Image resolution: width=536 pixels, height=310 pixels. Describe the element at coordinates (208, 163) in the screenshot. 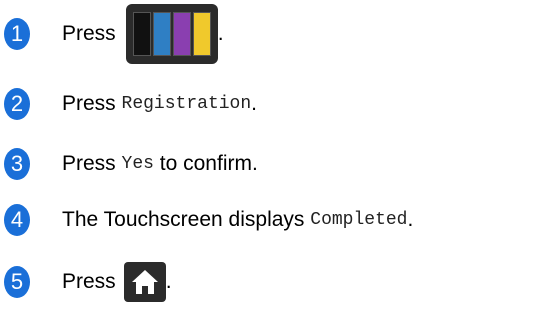

I see `step-3-suffix: to confirm.` at that location.